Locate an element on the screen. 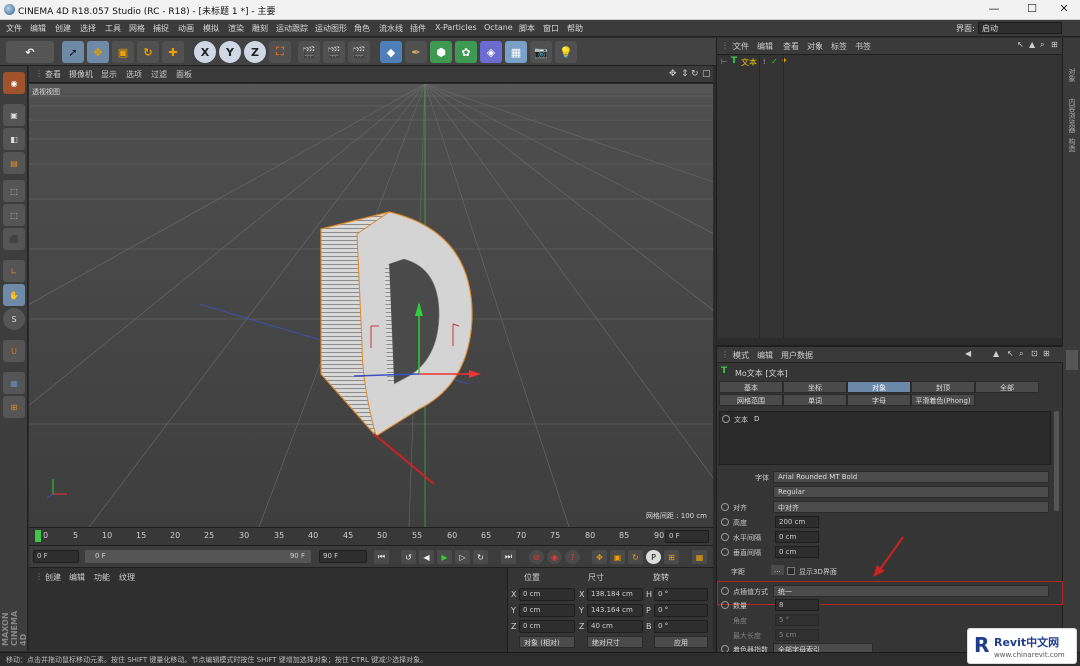  mat-menu-function: 功能 is located at coordinates (102, 577).